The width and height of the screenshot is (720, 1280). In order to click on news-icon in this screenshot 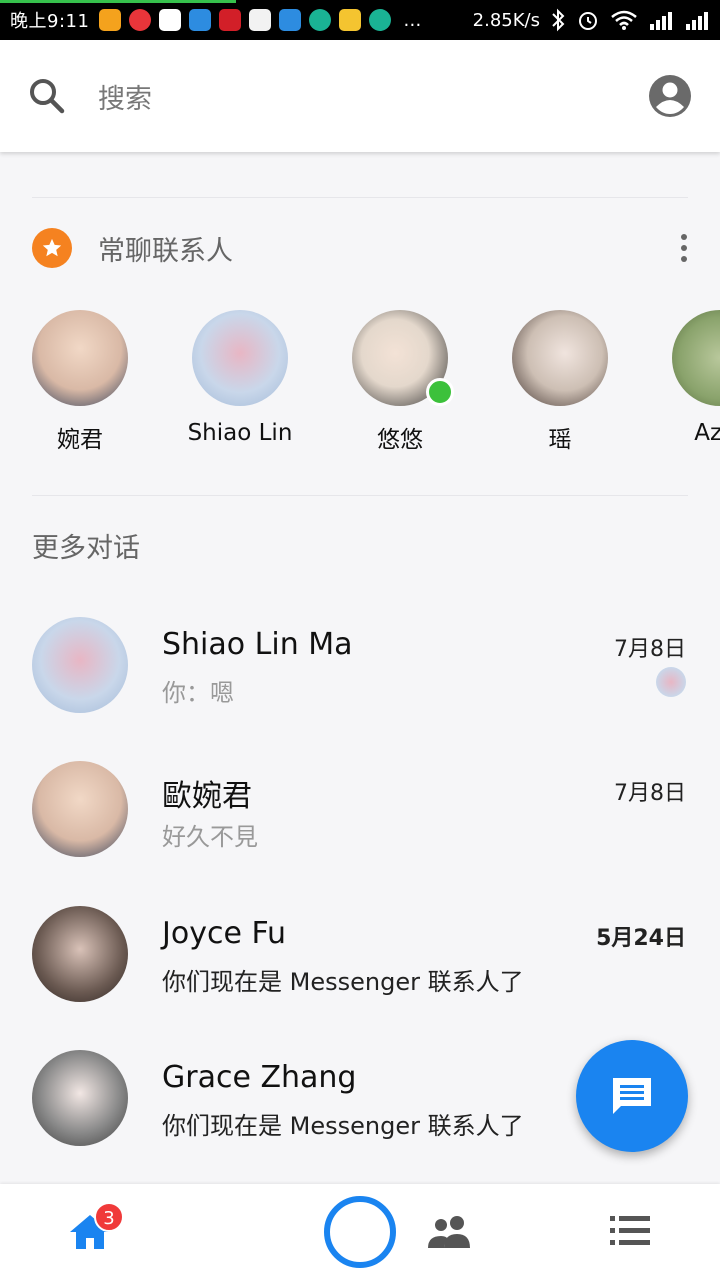, I will do `click(230, 20)`.